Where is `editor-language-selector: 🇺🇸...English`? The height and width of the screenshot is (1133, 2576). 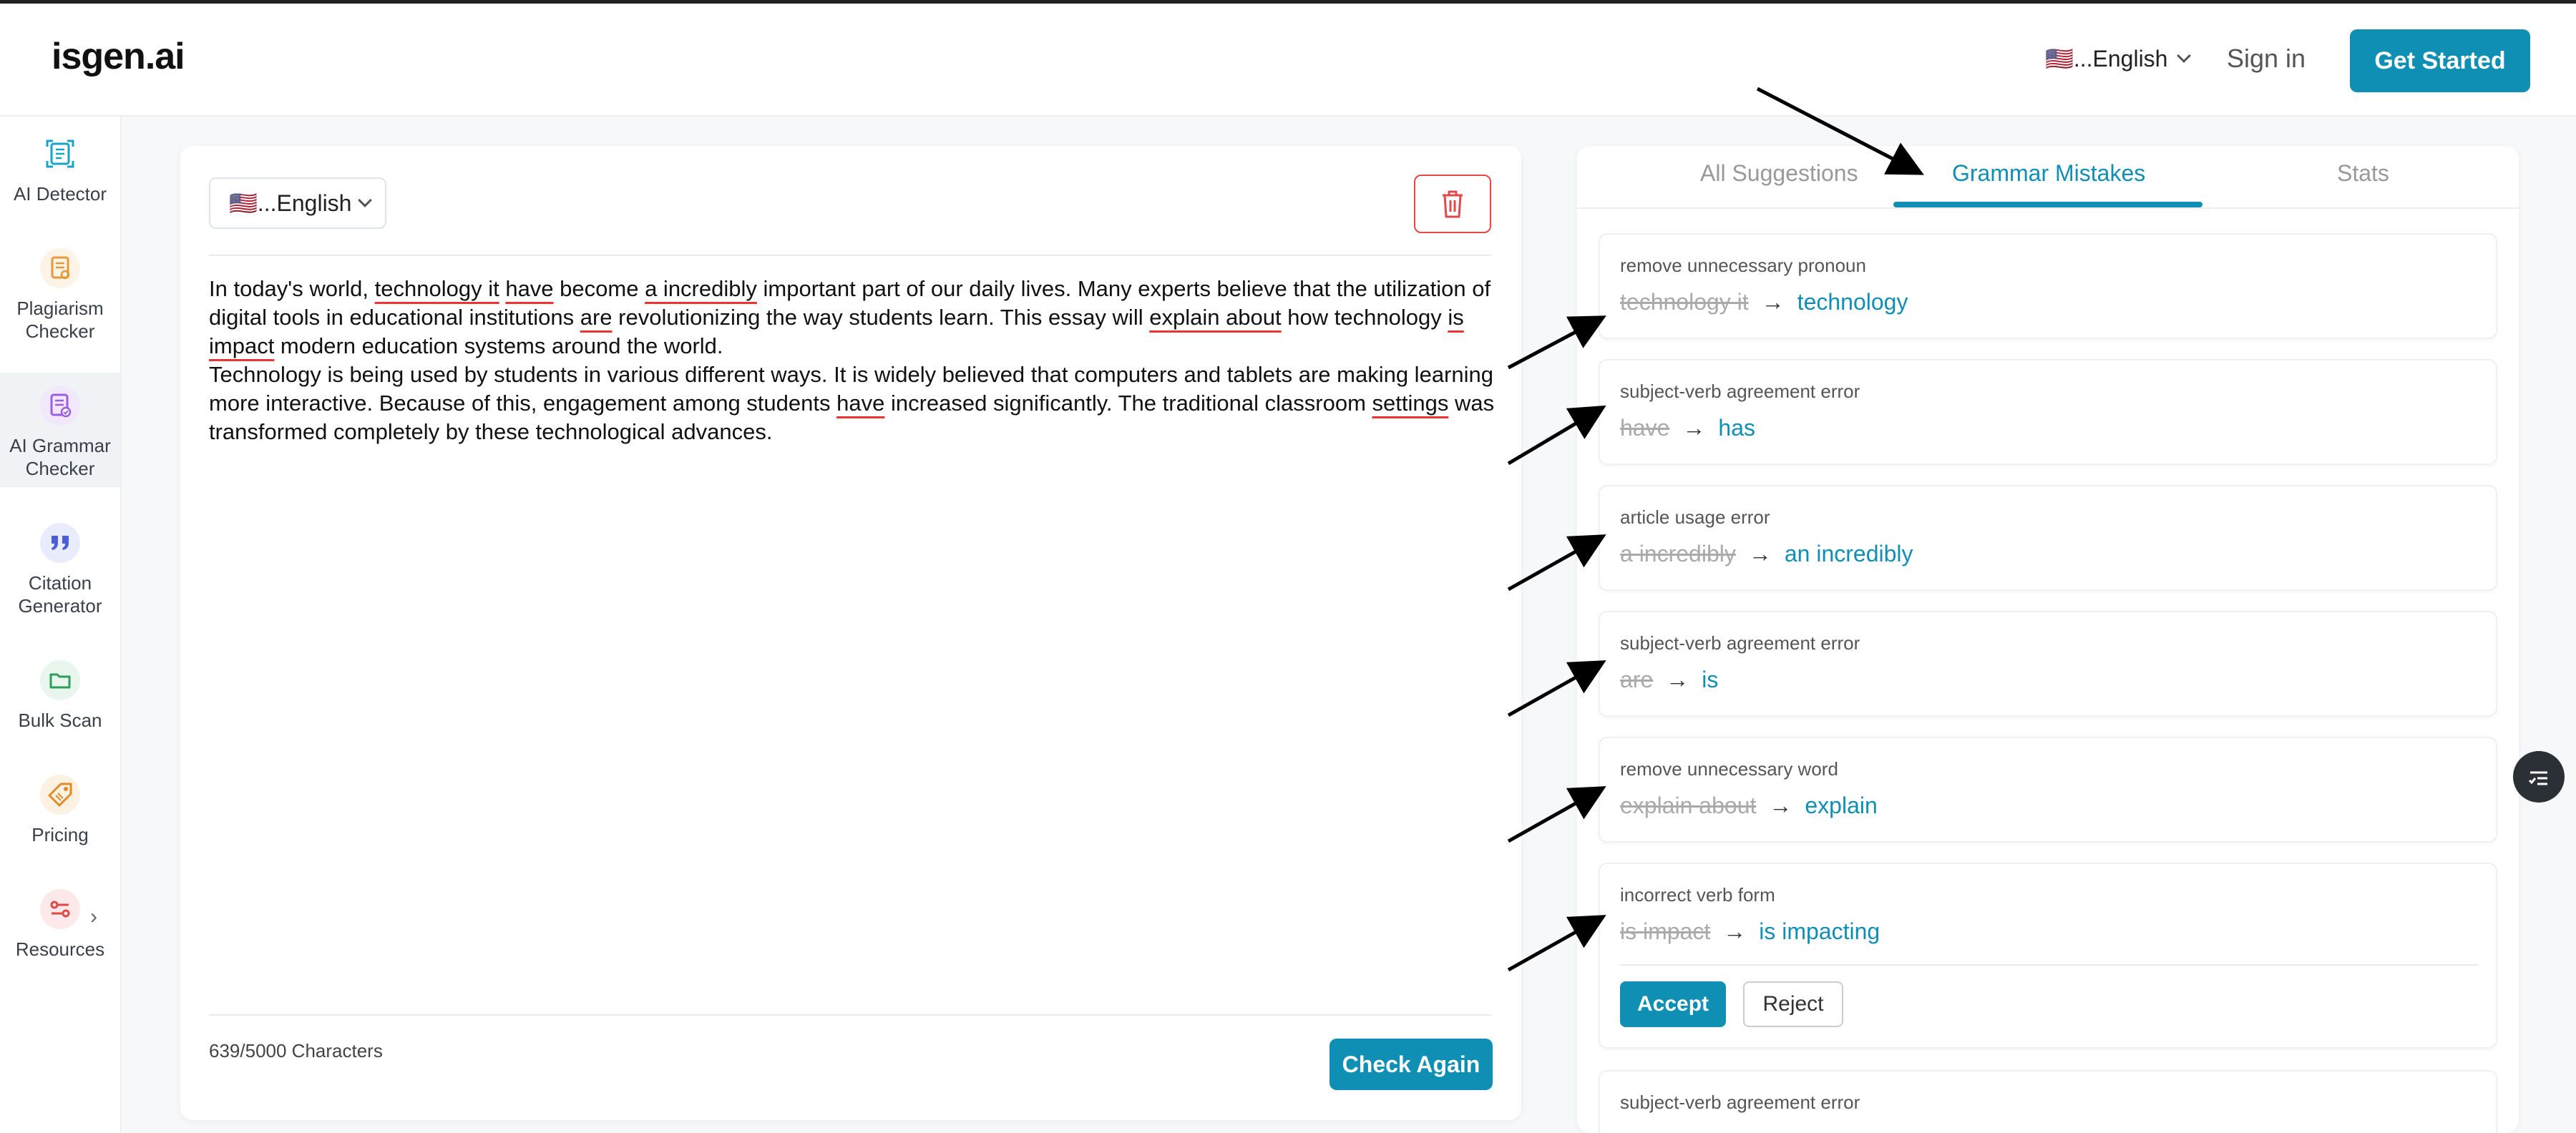
editor-language-selector: 🇺🇸...English is located at coordinates (297, 203).